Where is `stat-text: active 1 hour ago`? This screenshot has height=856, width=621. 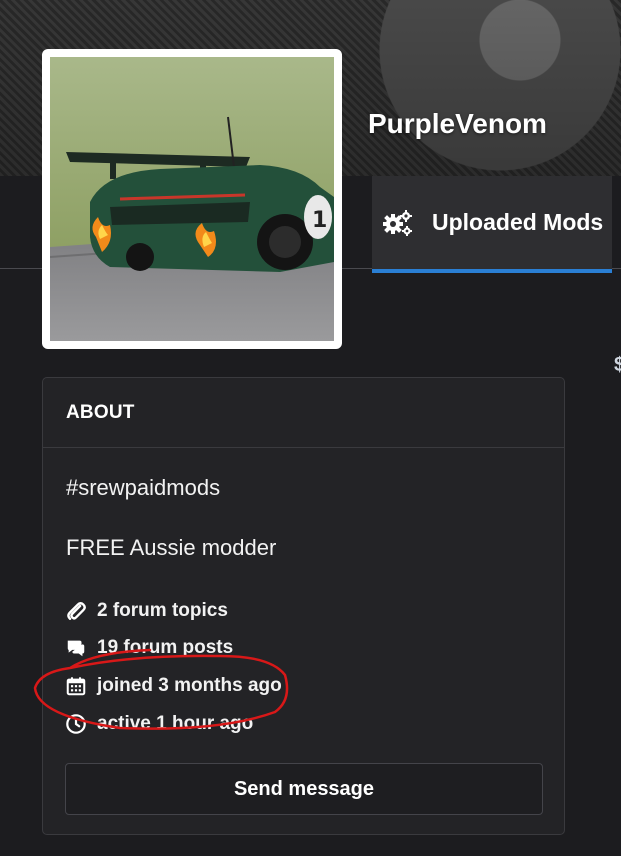 stat-text: active 1 hour ago is located at coordinates (175, 723).